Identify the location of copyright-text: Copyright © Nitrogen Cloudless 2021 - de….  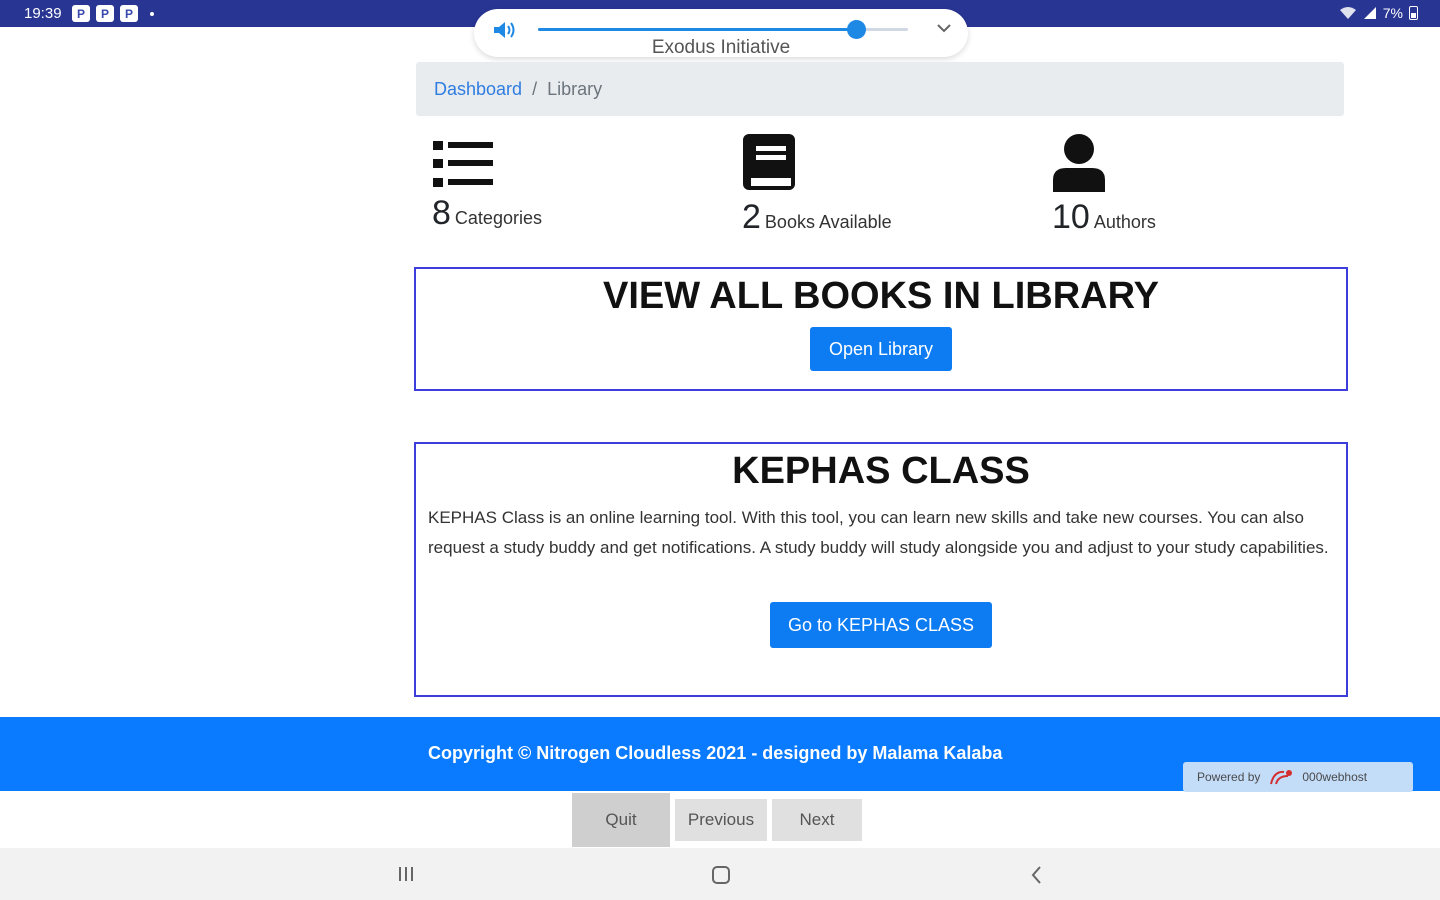
(715, 753).